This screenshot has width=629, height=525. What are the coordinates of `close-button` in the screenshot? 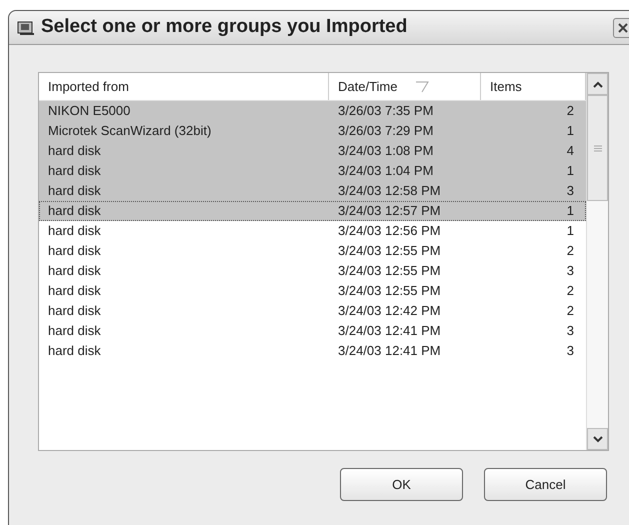 It's located at (621, 28).